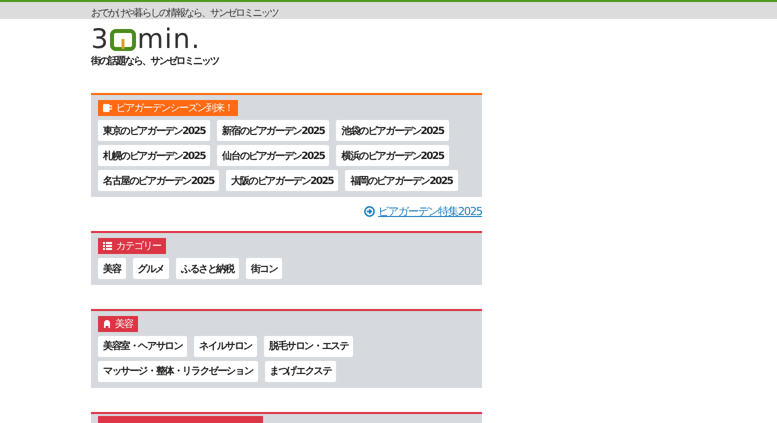 The image size is (777, 423). What do you see at coordinates (392, 155) in the screenshot?
I see `category-link: 横浜のビアガーデン2025` at bounding box center [392, 155].